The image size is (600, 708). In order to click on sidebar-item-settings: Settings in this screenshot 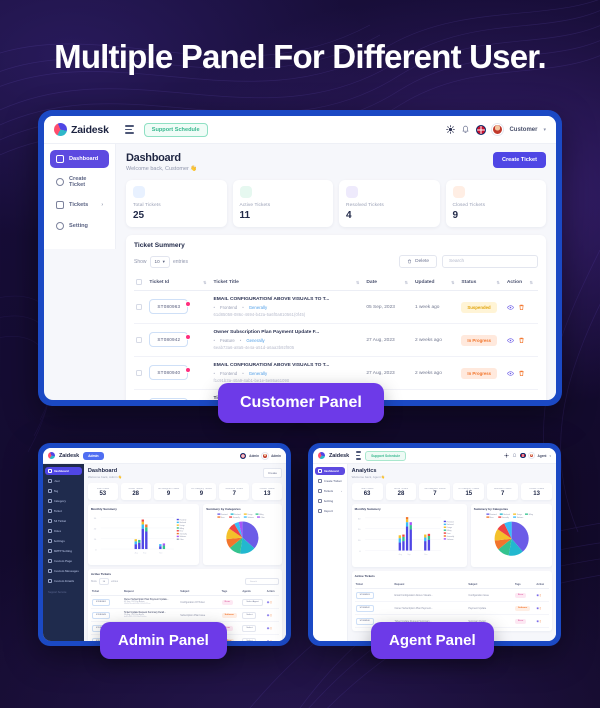, I will do `click(63, 541)`.